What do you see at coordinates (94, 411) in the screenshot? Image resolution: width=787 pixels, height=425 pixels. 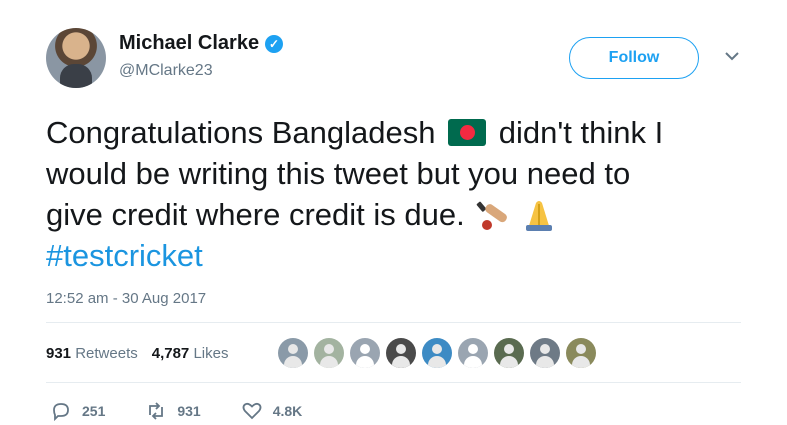 I see `reply-count: 251` at bounding box center [94, 411].